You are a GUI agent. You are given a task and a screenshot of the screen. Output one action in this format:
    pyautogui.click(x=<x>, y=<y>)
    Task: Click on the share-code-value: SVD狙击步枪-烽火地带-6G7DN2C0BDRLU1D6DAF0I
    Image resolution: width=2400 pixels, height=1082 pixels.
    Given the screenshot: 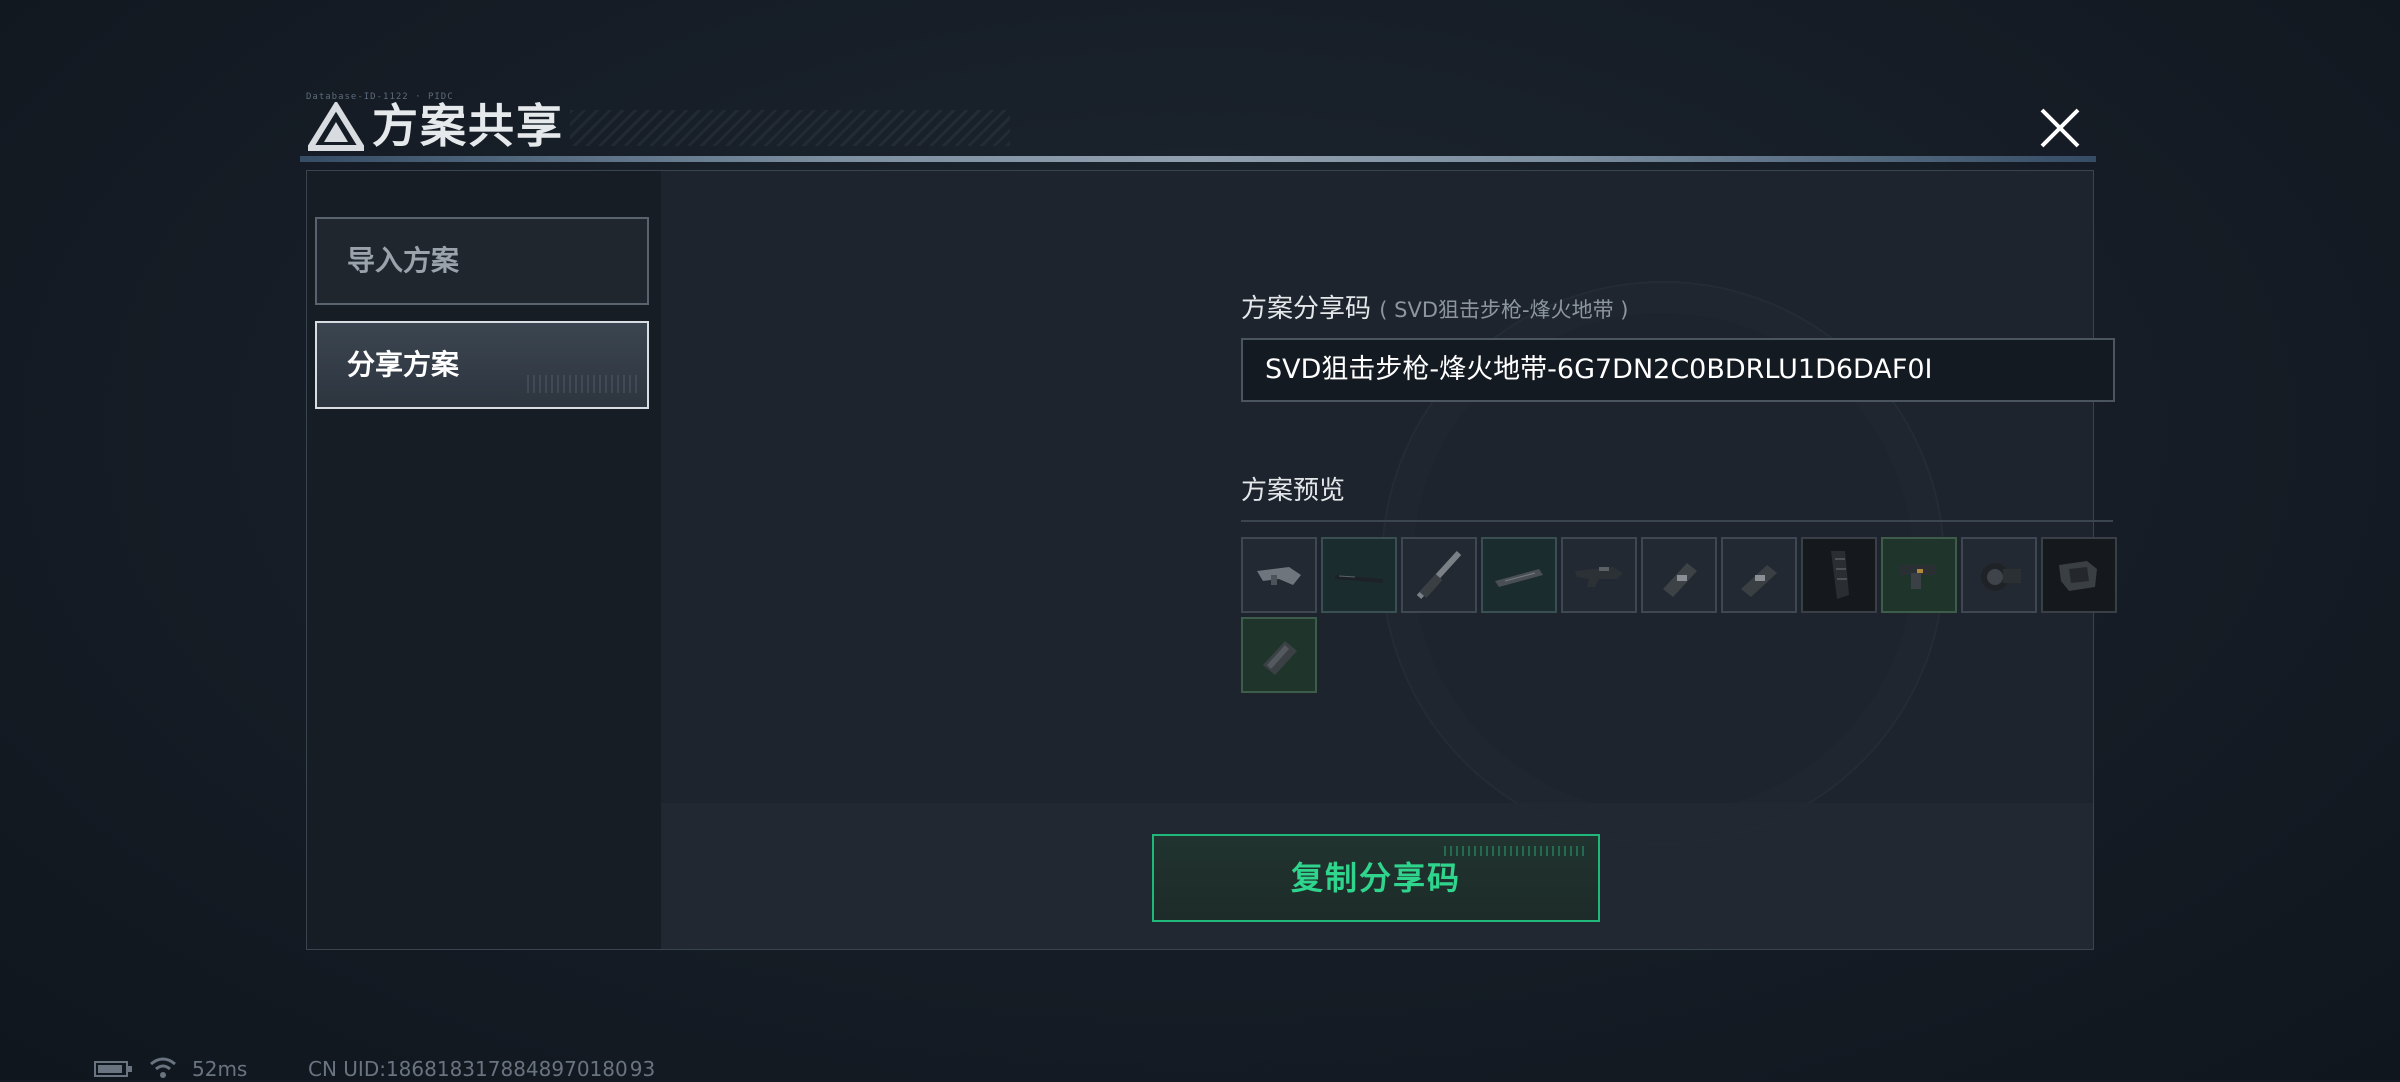 What is the action you would take?
    pyautogui.click(x=1599, y=369)
    